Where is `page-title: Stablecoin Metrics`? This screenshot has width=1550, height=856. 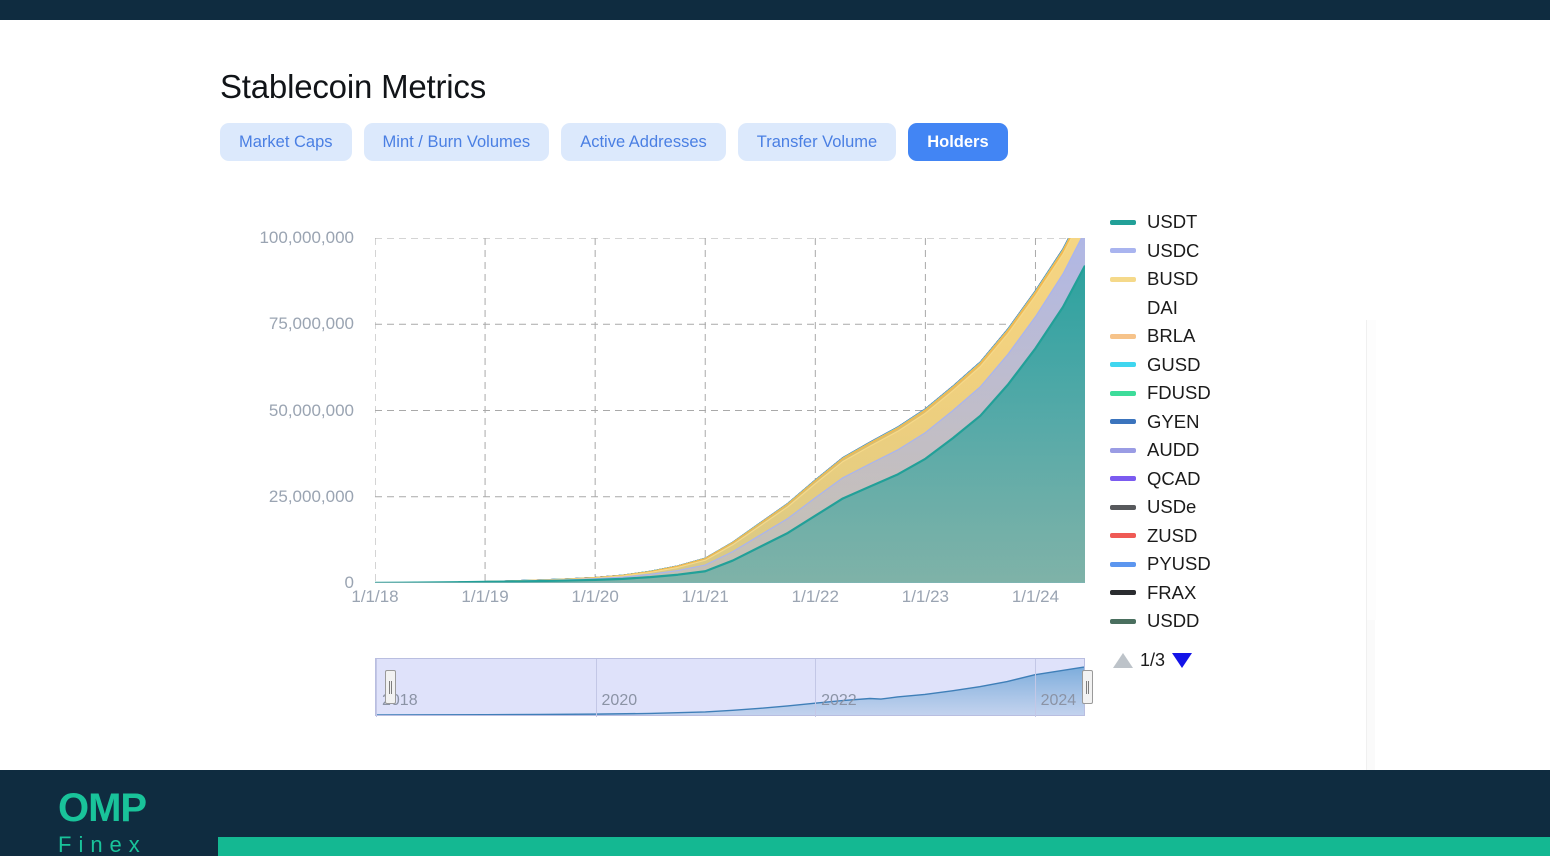
page-title: Stablecoin Metrics is located at coordinates (353, 86).